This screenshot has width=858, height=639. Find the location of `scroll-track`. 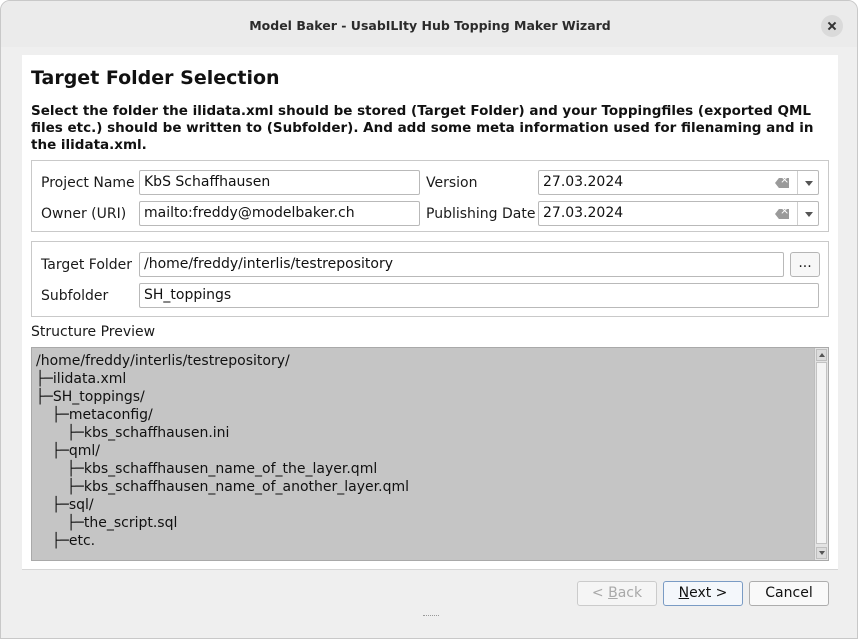

scroll-track is located at coordinates (821, 453).